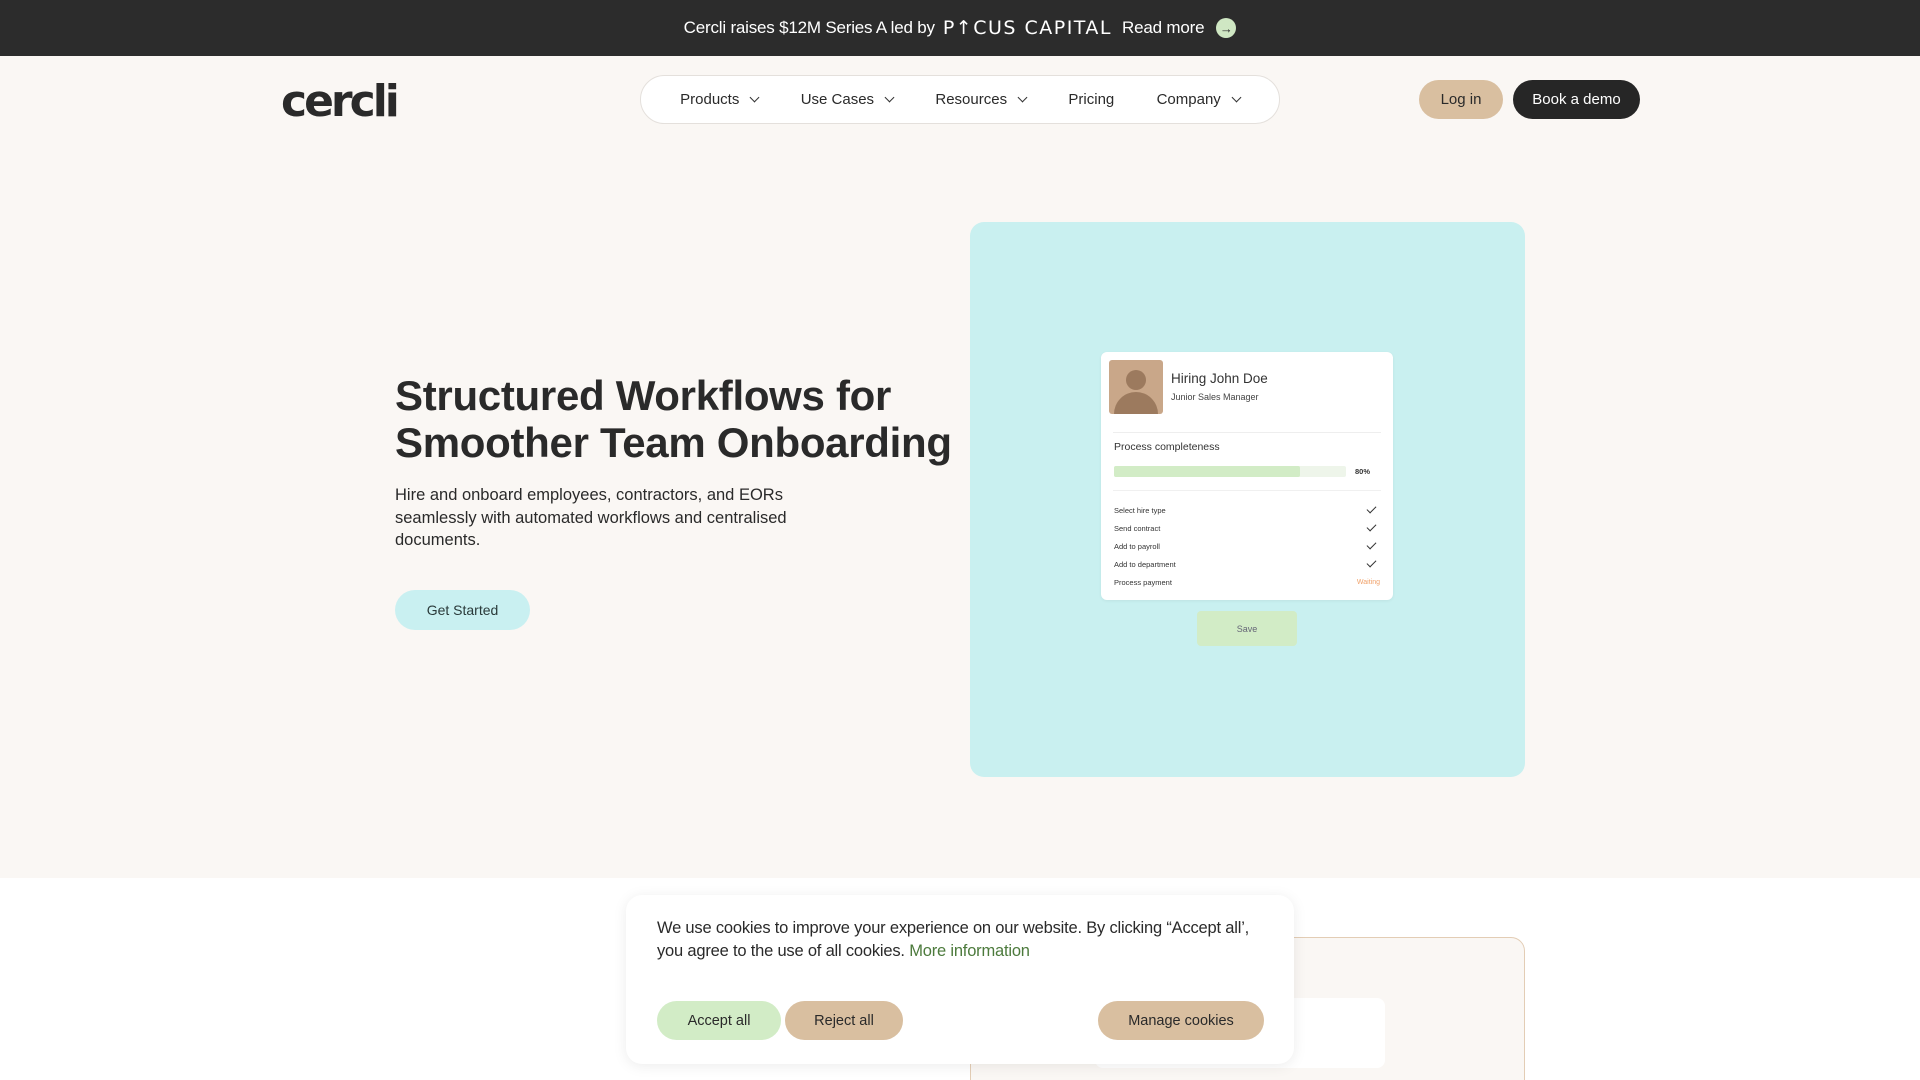  I want to click on process-label: Process completeness, so click(1167, 447).